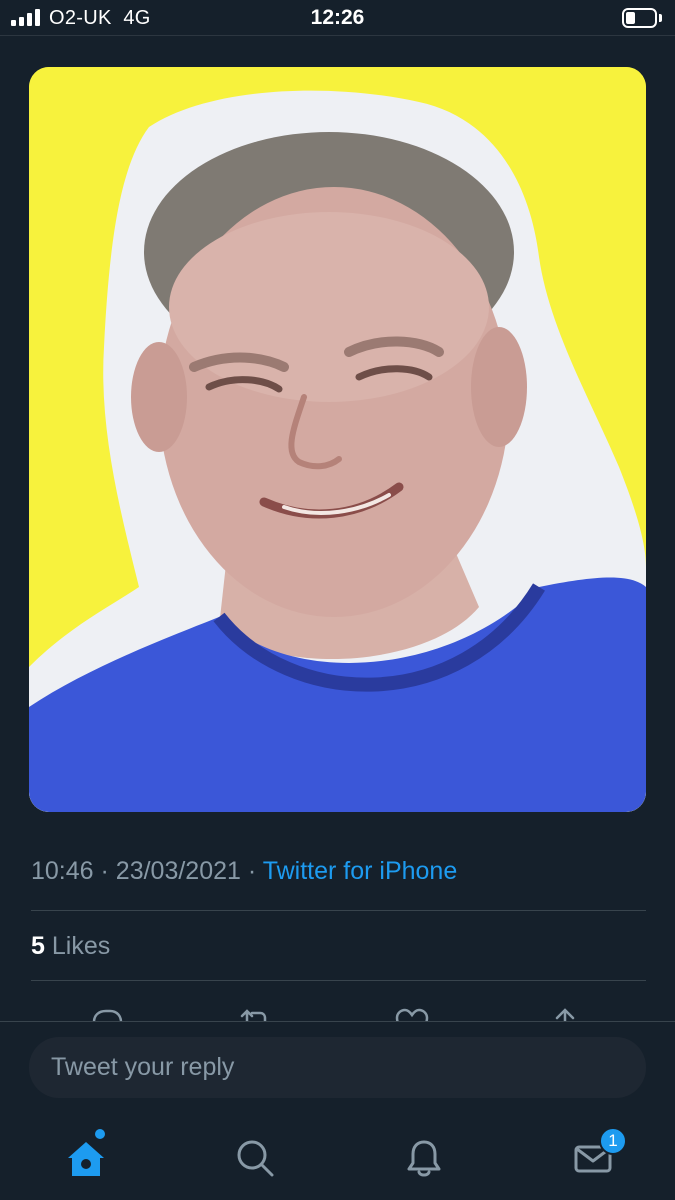 This screenshot has width=675, height=1200. I want to click on reply-input, so click(337, 1067).